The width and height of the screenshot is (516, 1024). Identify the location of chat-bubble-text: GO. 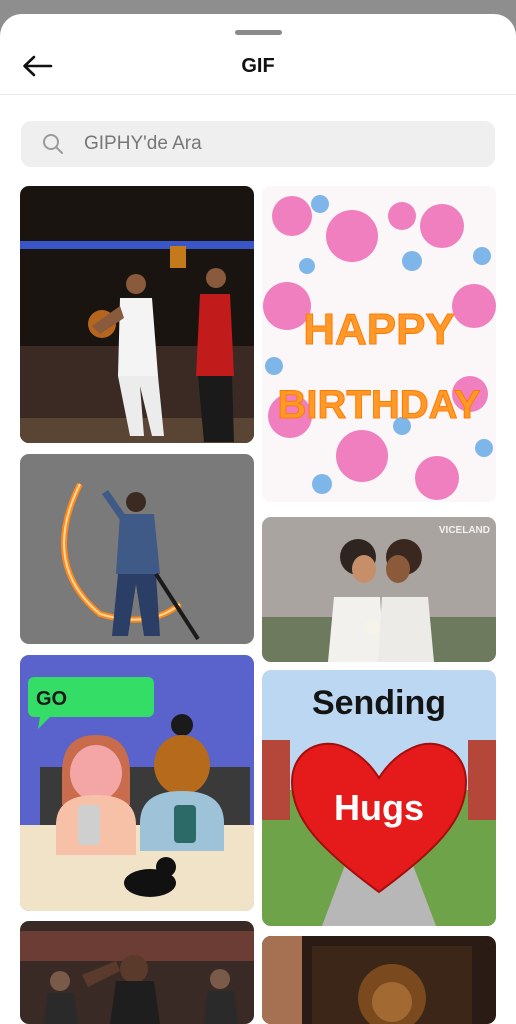
(51, 699).